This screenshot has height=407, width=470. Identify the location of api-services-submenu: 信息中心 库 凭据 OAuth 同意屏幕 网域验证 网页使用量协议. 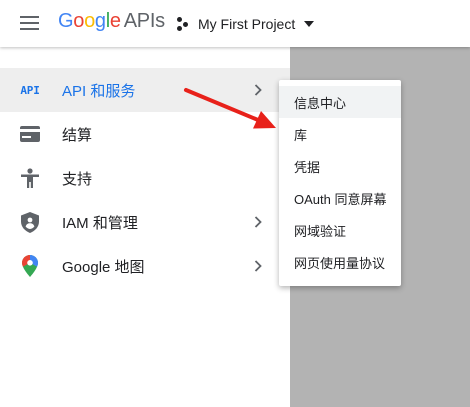
(340, 183).